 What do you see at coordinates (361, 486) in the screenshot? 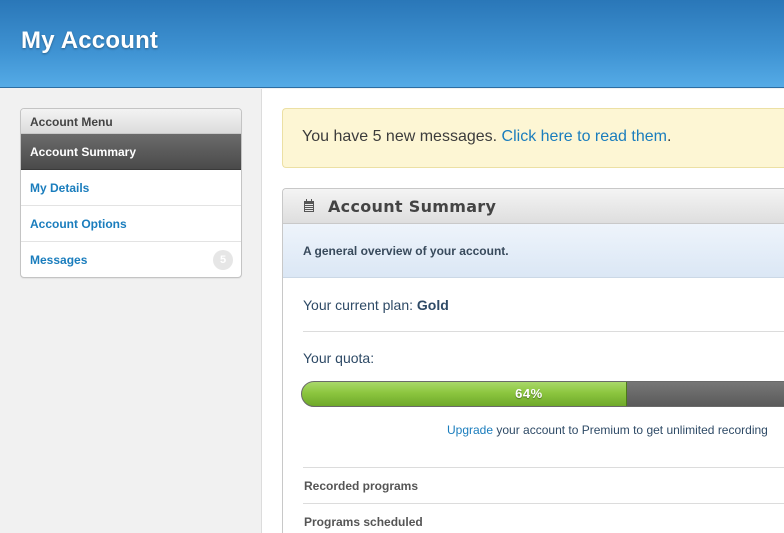
I see `recorded-programs-label: Recorded programs` at bounding box center [361, 486].